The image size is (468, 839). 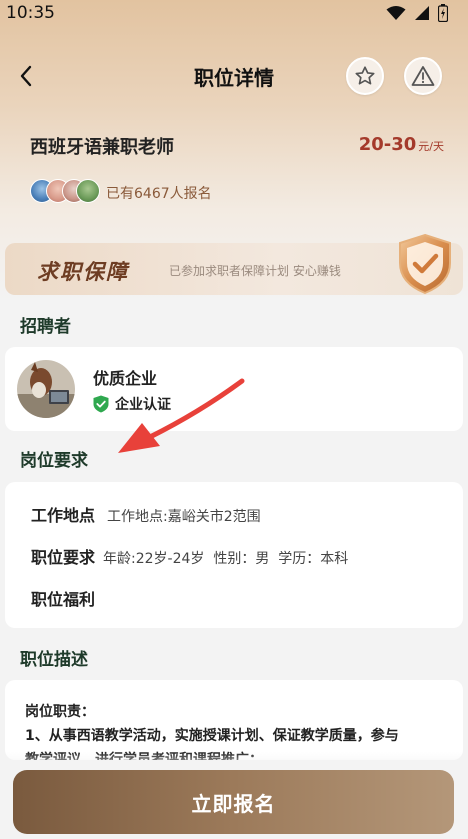 I want to click on guarantee-banner: 求职保障 已参加求职者保障计划 安心赚钱, so click(x=234, y=264).